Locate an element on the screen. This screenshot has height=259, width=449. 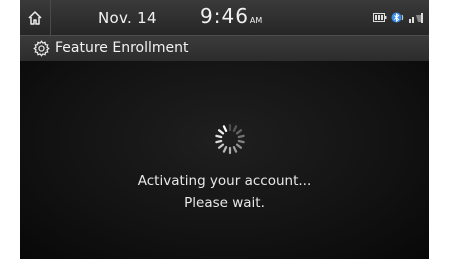
title-bar: Feature Enrollment is located at coordinates (224, 48).